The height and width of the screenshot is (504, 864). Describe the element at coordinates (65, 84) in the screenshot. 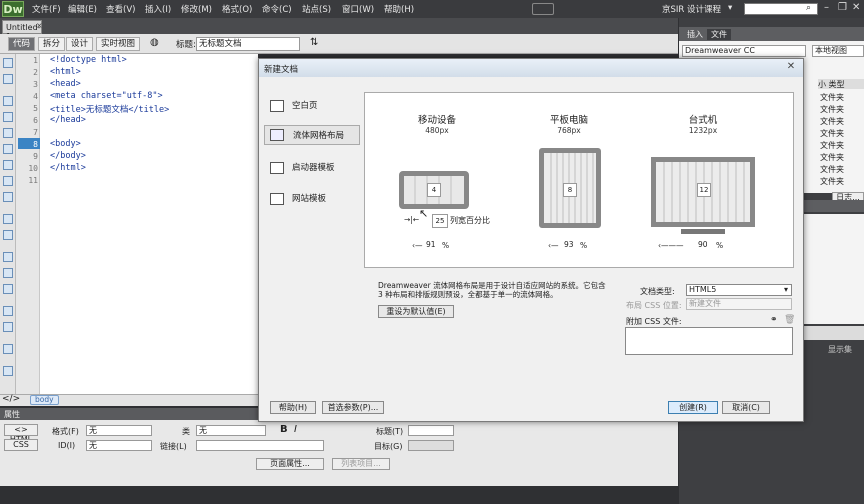

I see `code-line: <head>` at that location.